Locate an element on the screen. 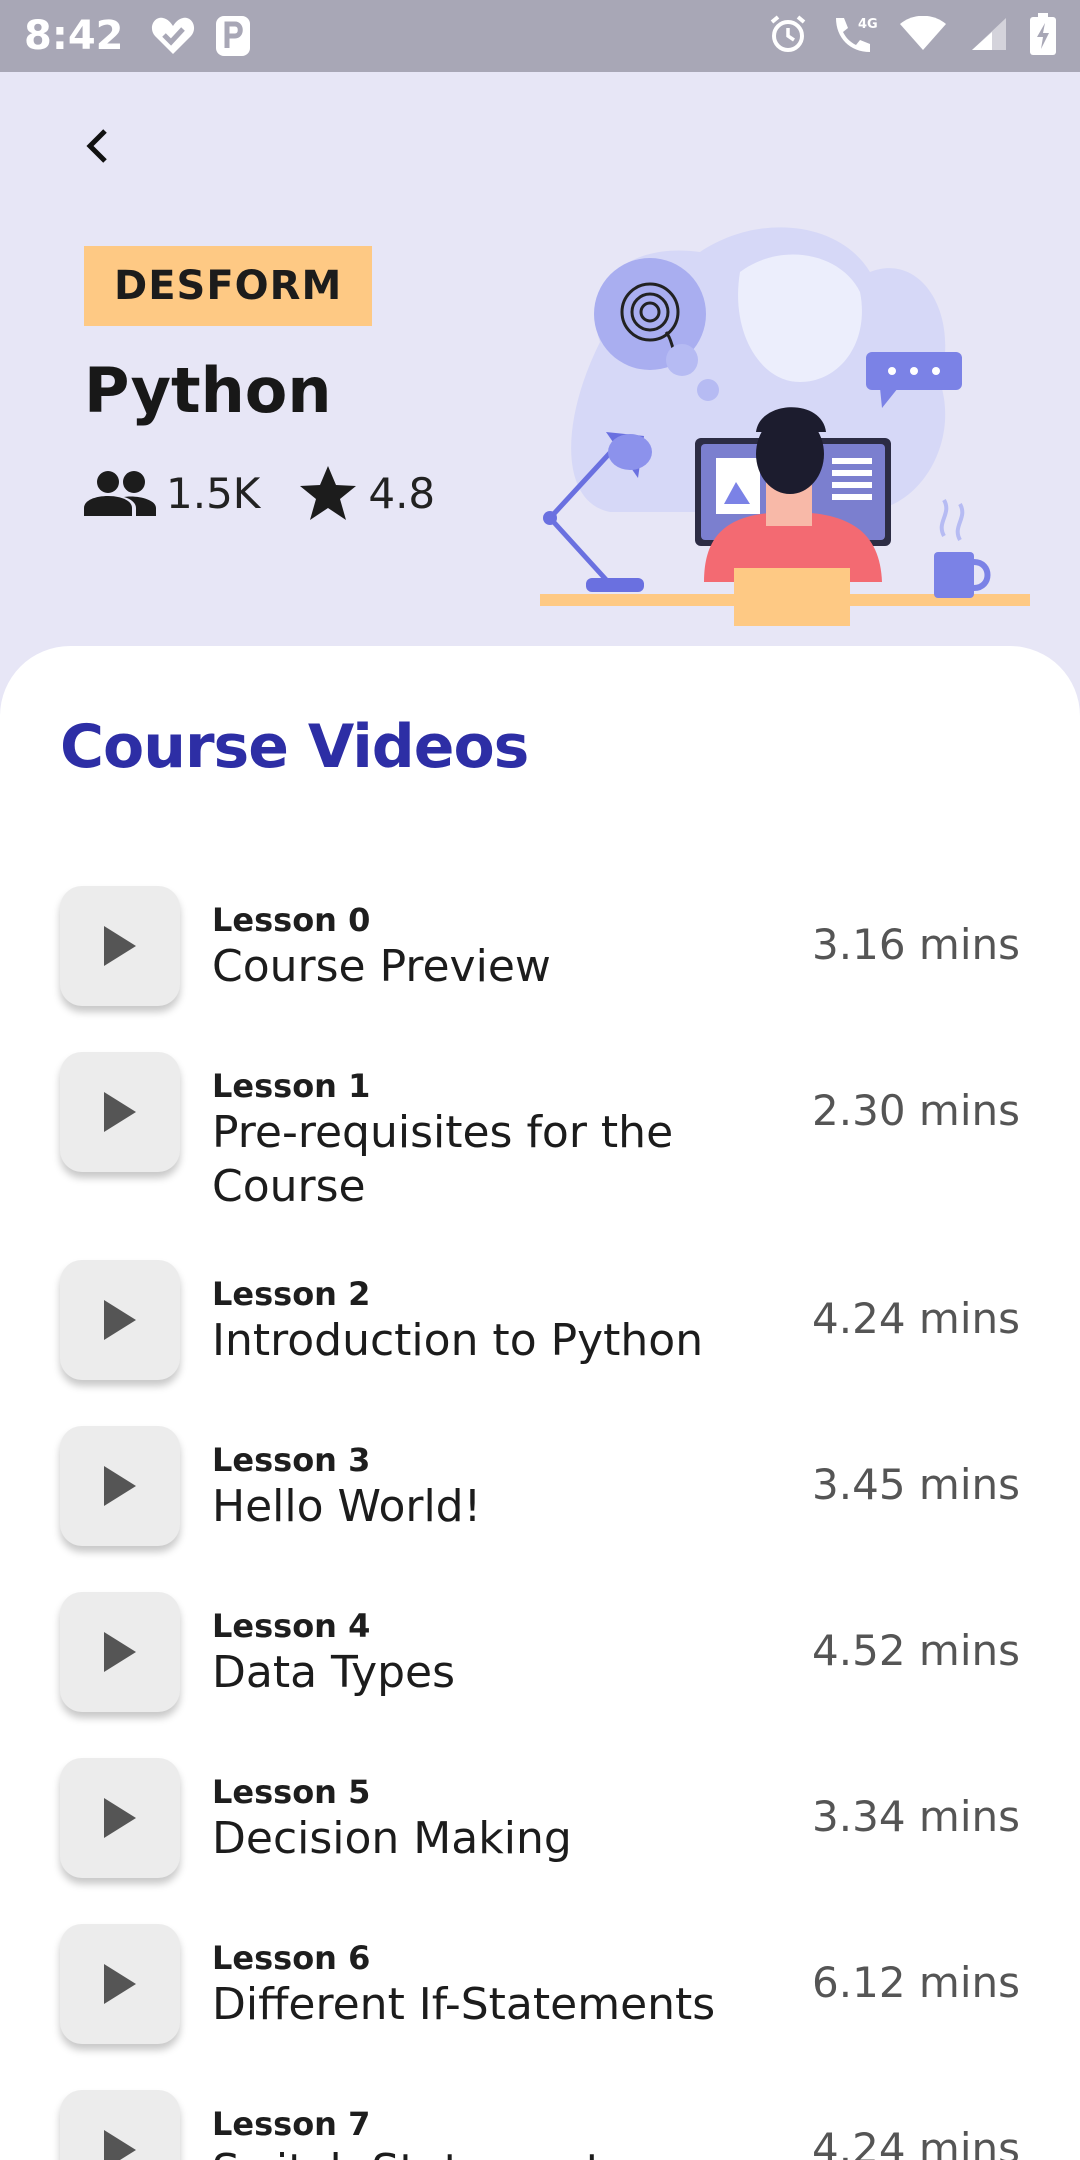  lesson-item-5: Lesson 5 Decision Making 3.34 mins is located at coordinates (540, 1841).